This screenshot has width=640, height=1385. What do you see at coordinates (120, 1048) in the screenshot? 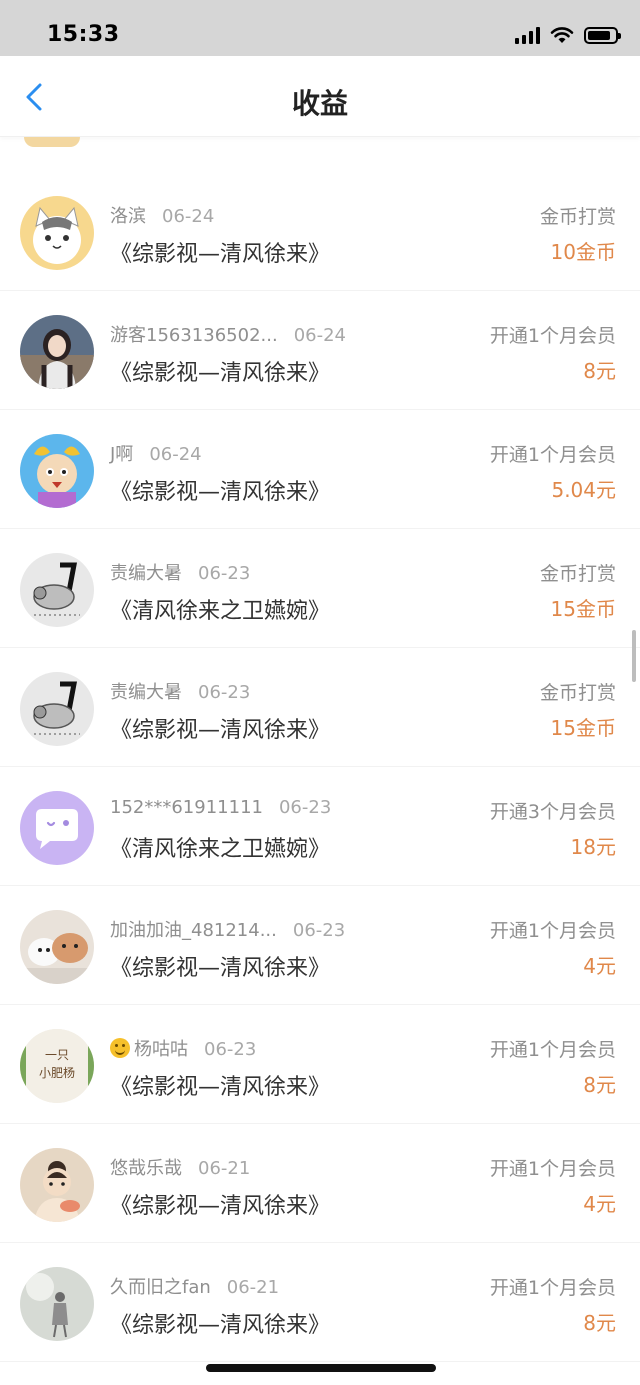
I see `grinning-face-emoji` at bounding box center [120, 1048].